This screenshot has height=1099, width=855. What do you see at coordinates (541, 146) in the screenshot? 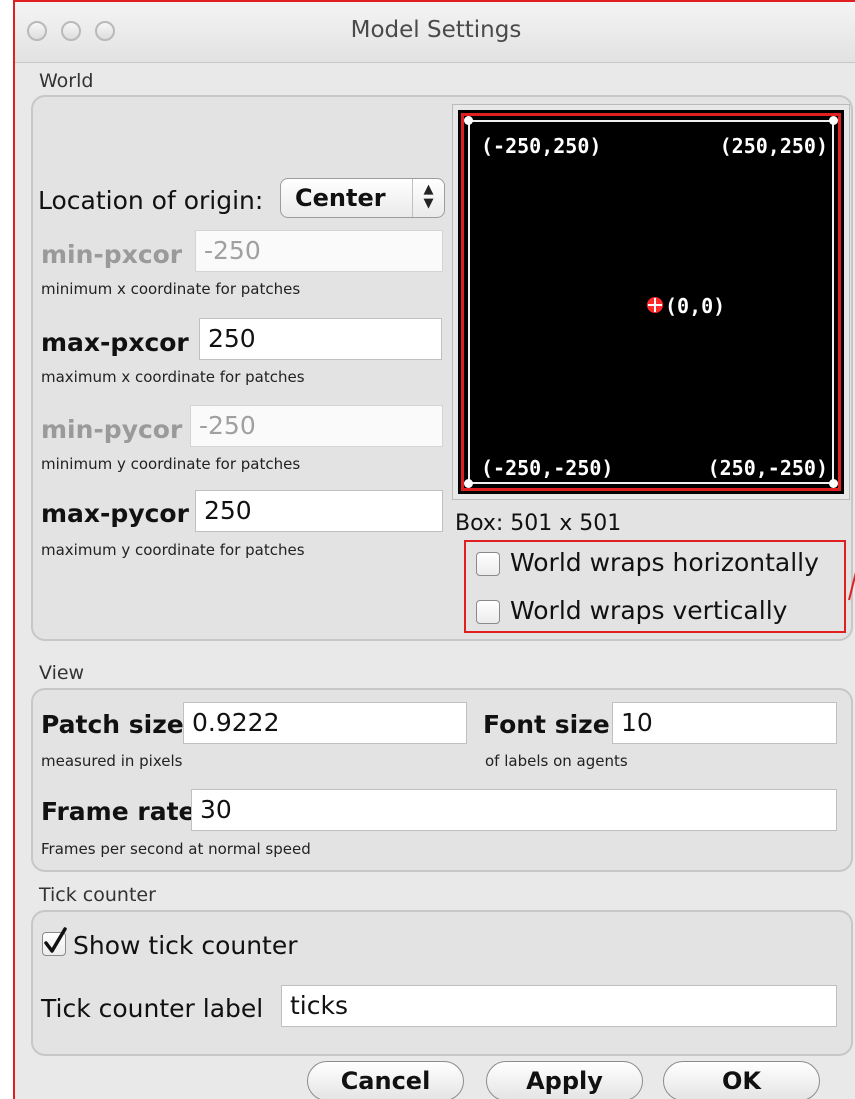
I see `preview-top-left-label: (-250,250)` at bounding box center [541, 146].